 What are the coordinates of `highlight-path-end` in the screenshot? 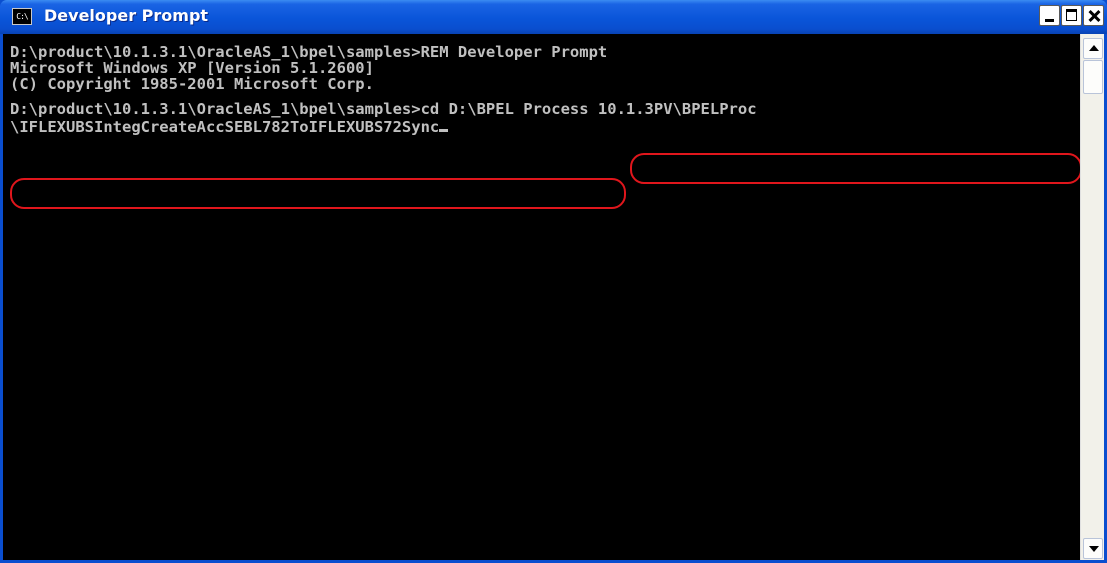 It's located at (318, 193).